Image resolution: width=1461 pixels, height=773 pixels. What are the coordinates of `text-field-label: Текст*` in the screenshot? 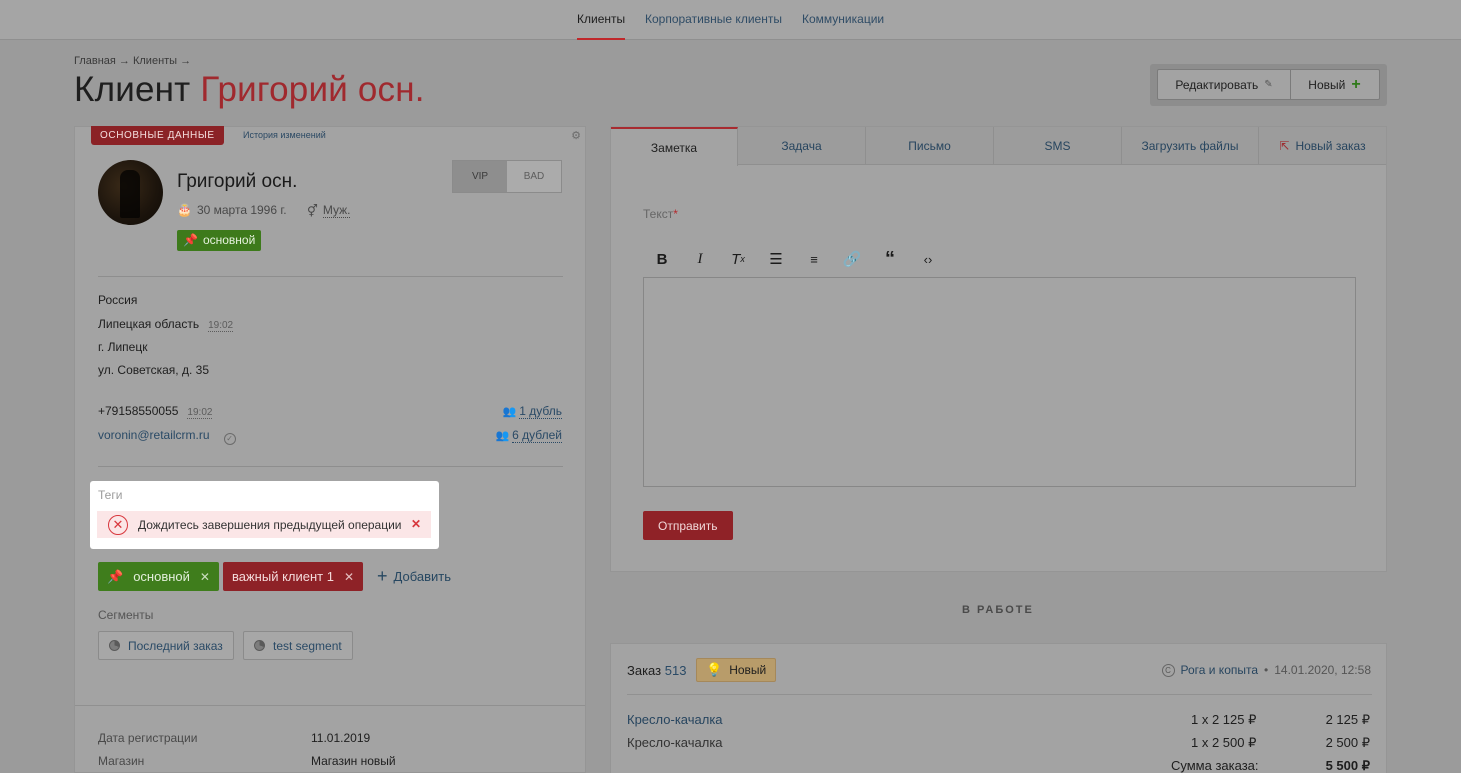 It's located at (660, 214).